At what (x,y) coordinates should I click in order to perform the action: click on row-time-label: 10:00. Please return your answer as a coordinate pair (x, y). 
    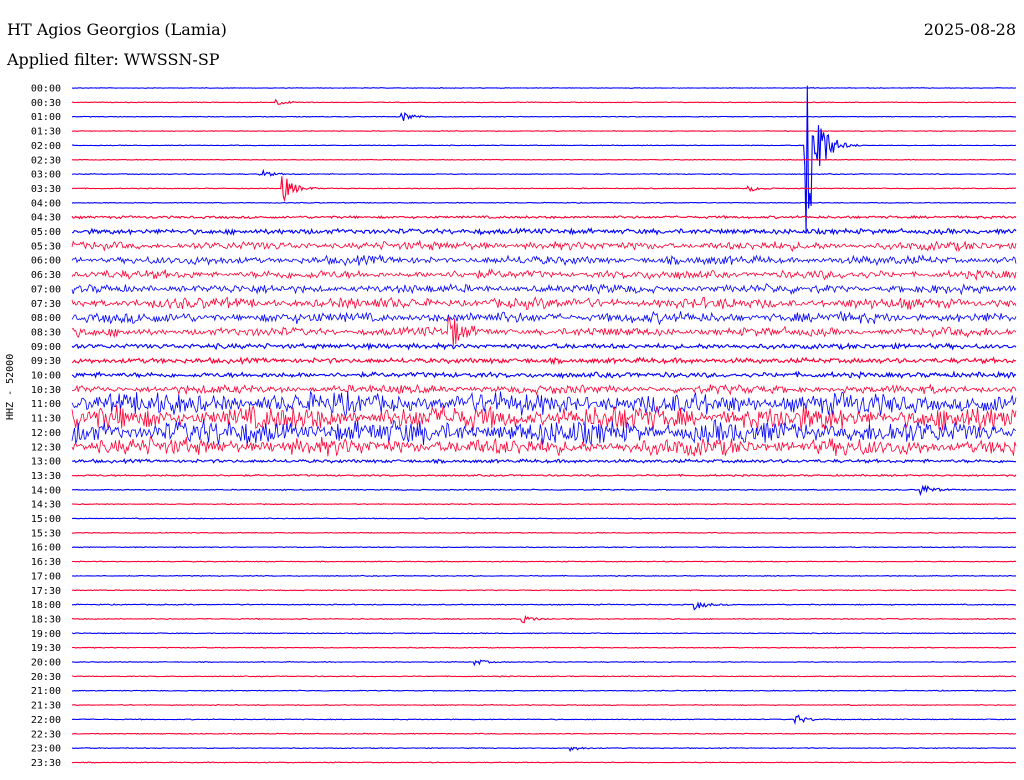
    Looking at the image, I should click on (46, 376).